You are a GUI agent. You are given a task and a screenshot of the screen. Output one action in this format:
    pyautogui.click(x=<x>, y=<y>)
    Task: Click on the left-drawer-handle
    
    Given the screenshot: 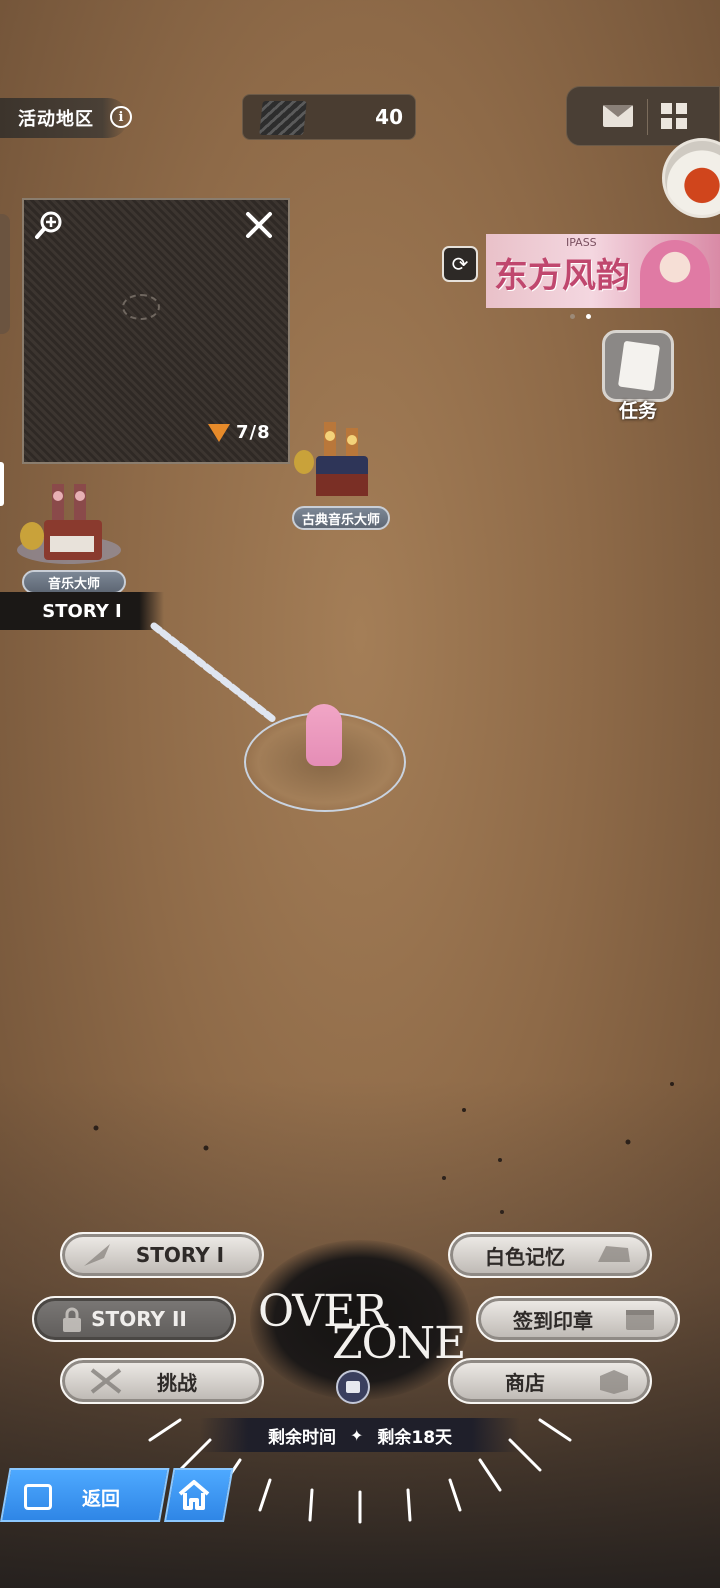 What is the action you would take?
    pyautogui.click(x=5, y=274)
    